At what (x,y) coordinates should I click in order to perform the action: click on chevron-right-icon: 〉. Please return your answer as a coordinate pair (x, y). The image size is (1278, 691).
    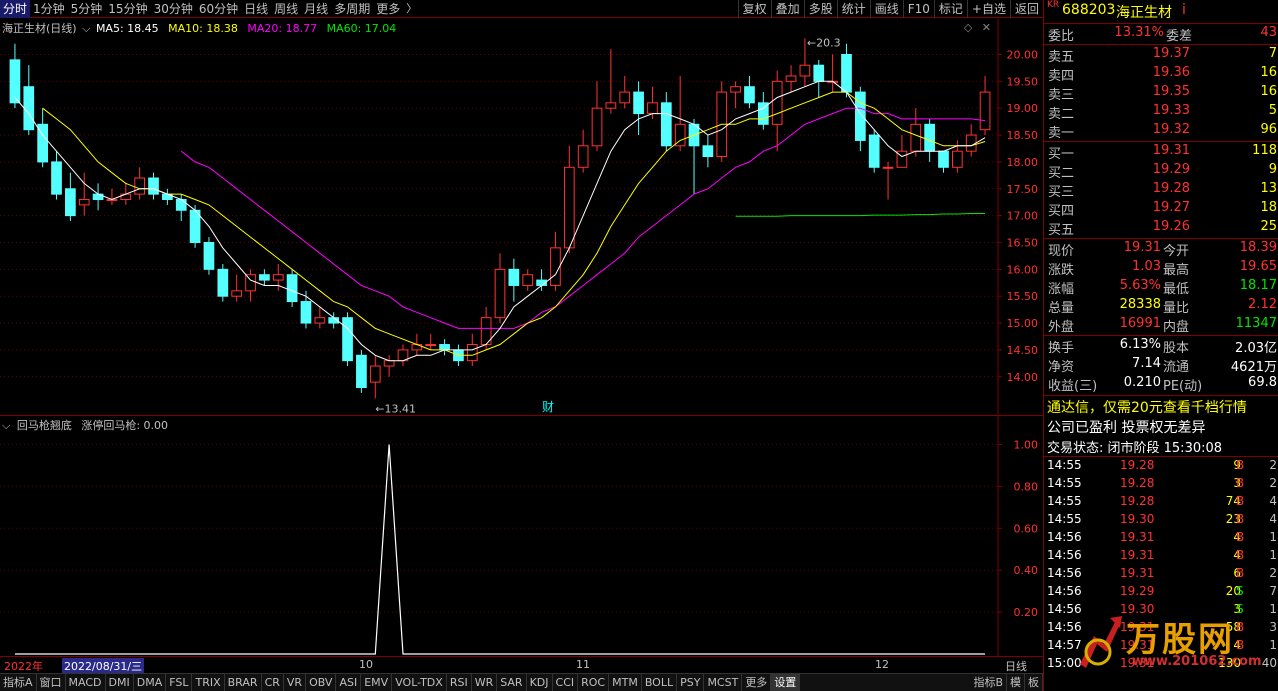
    Looking at the image, I should click on (411, 9).